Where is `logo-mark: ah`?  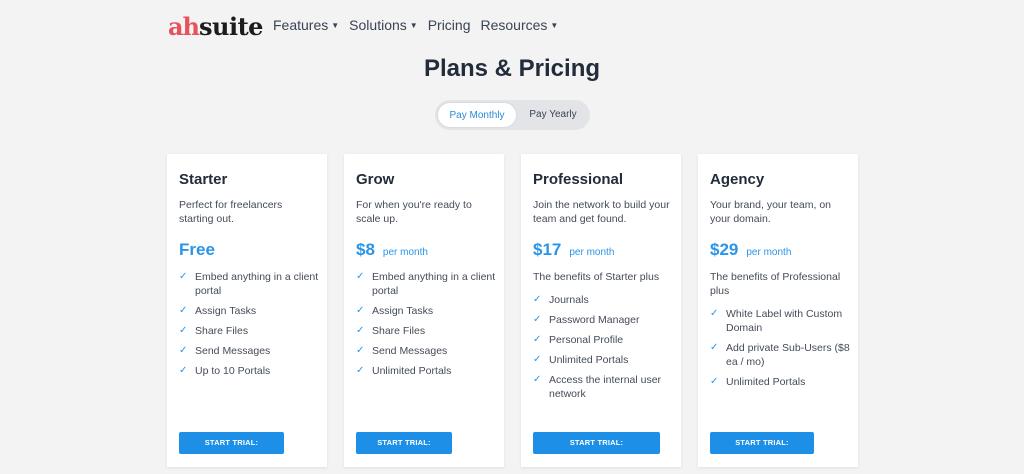 logo-mark: ah is located at coordinates (184, 26).